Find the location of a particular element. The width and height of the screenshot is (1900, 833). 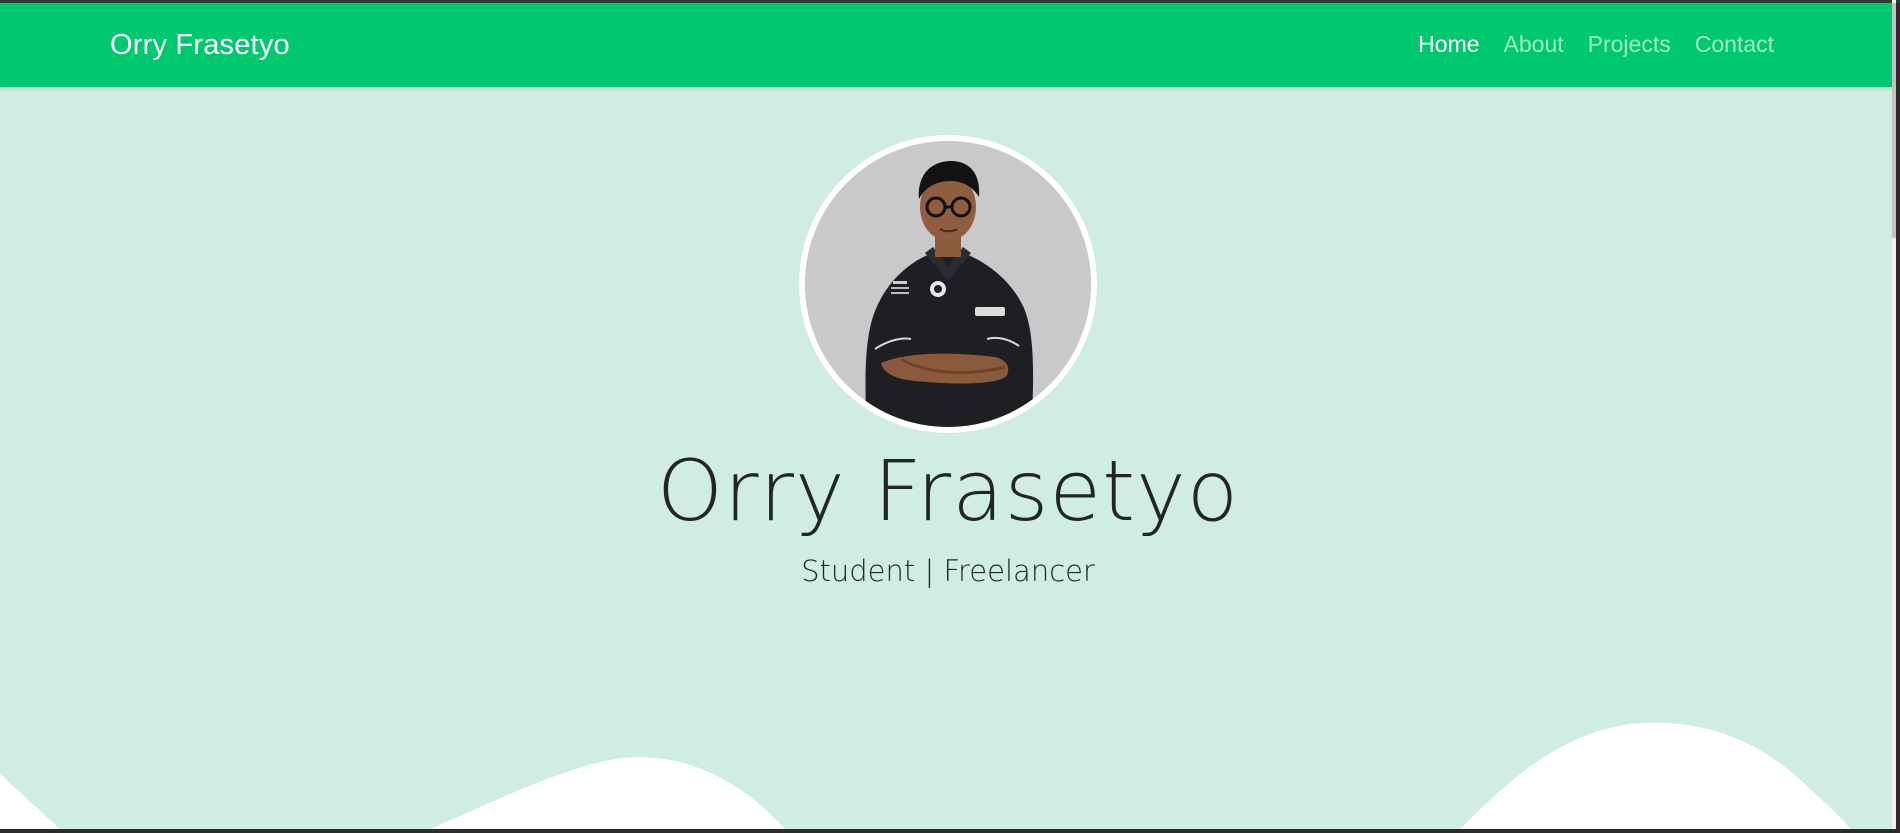

nav-links: Home About Projects Contact is located at coordinates (1596, 44).